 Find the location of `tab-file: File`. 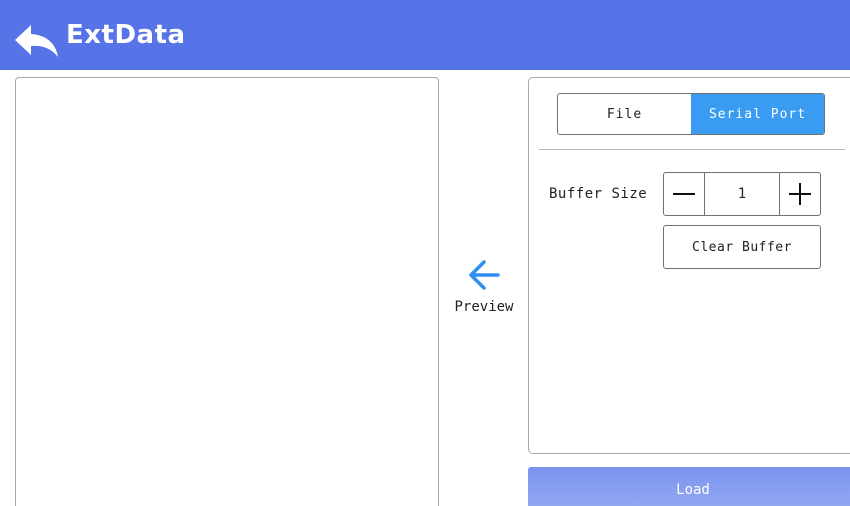

tab-file: File is located at coordinates (624, 114).